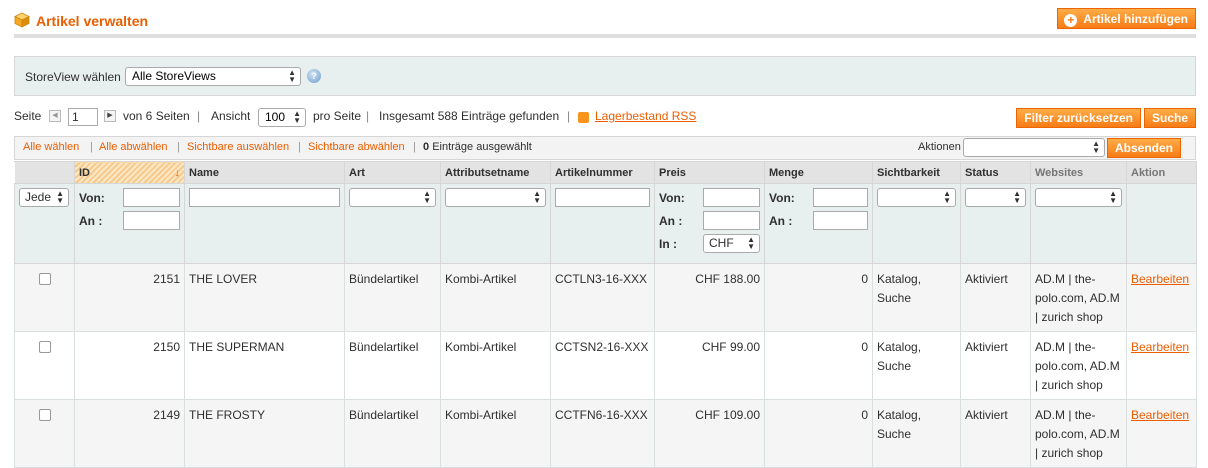 This screenshot has height=468, width=1208. What do you see at coordinates (995, 297) in the screenshot?
I see `cell-status: Aktiviert` at bounding box center [995, 297].